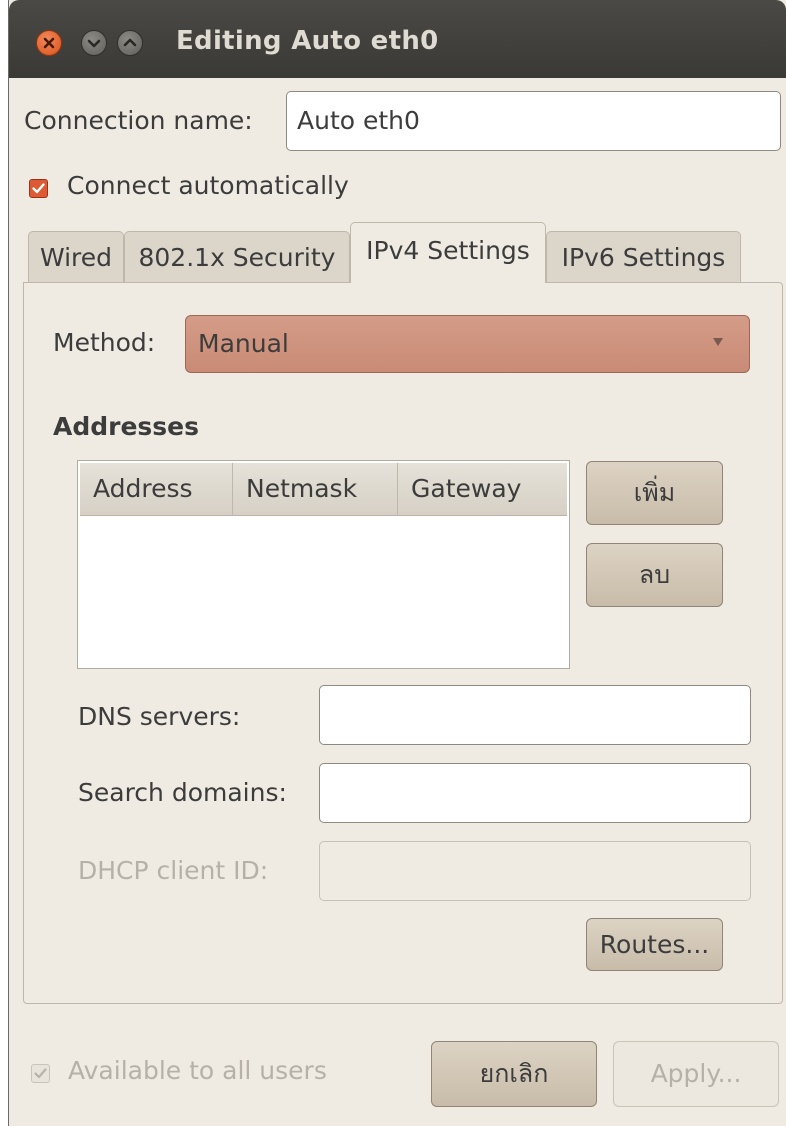 The image size is (786, 1126). Describe the element at coordinates (654, 575) in the screenshot. I see `delete-address-button: ลบ` at that location.